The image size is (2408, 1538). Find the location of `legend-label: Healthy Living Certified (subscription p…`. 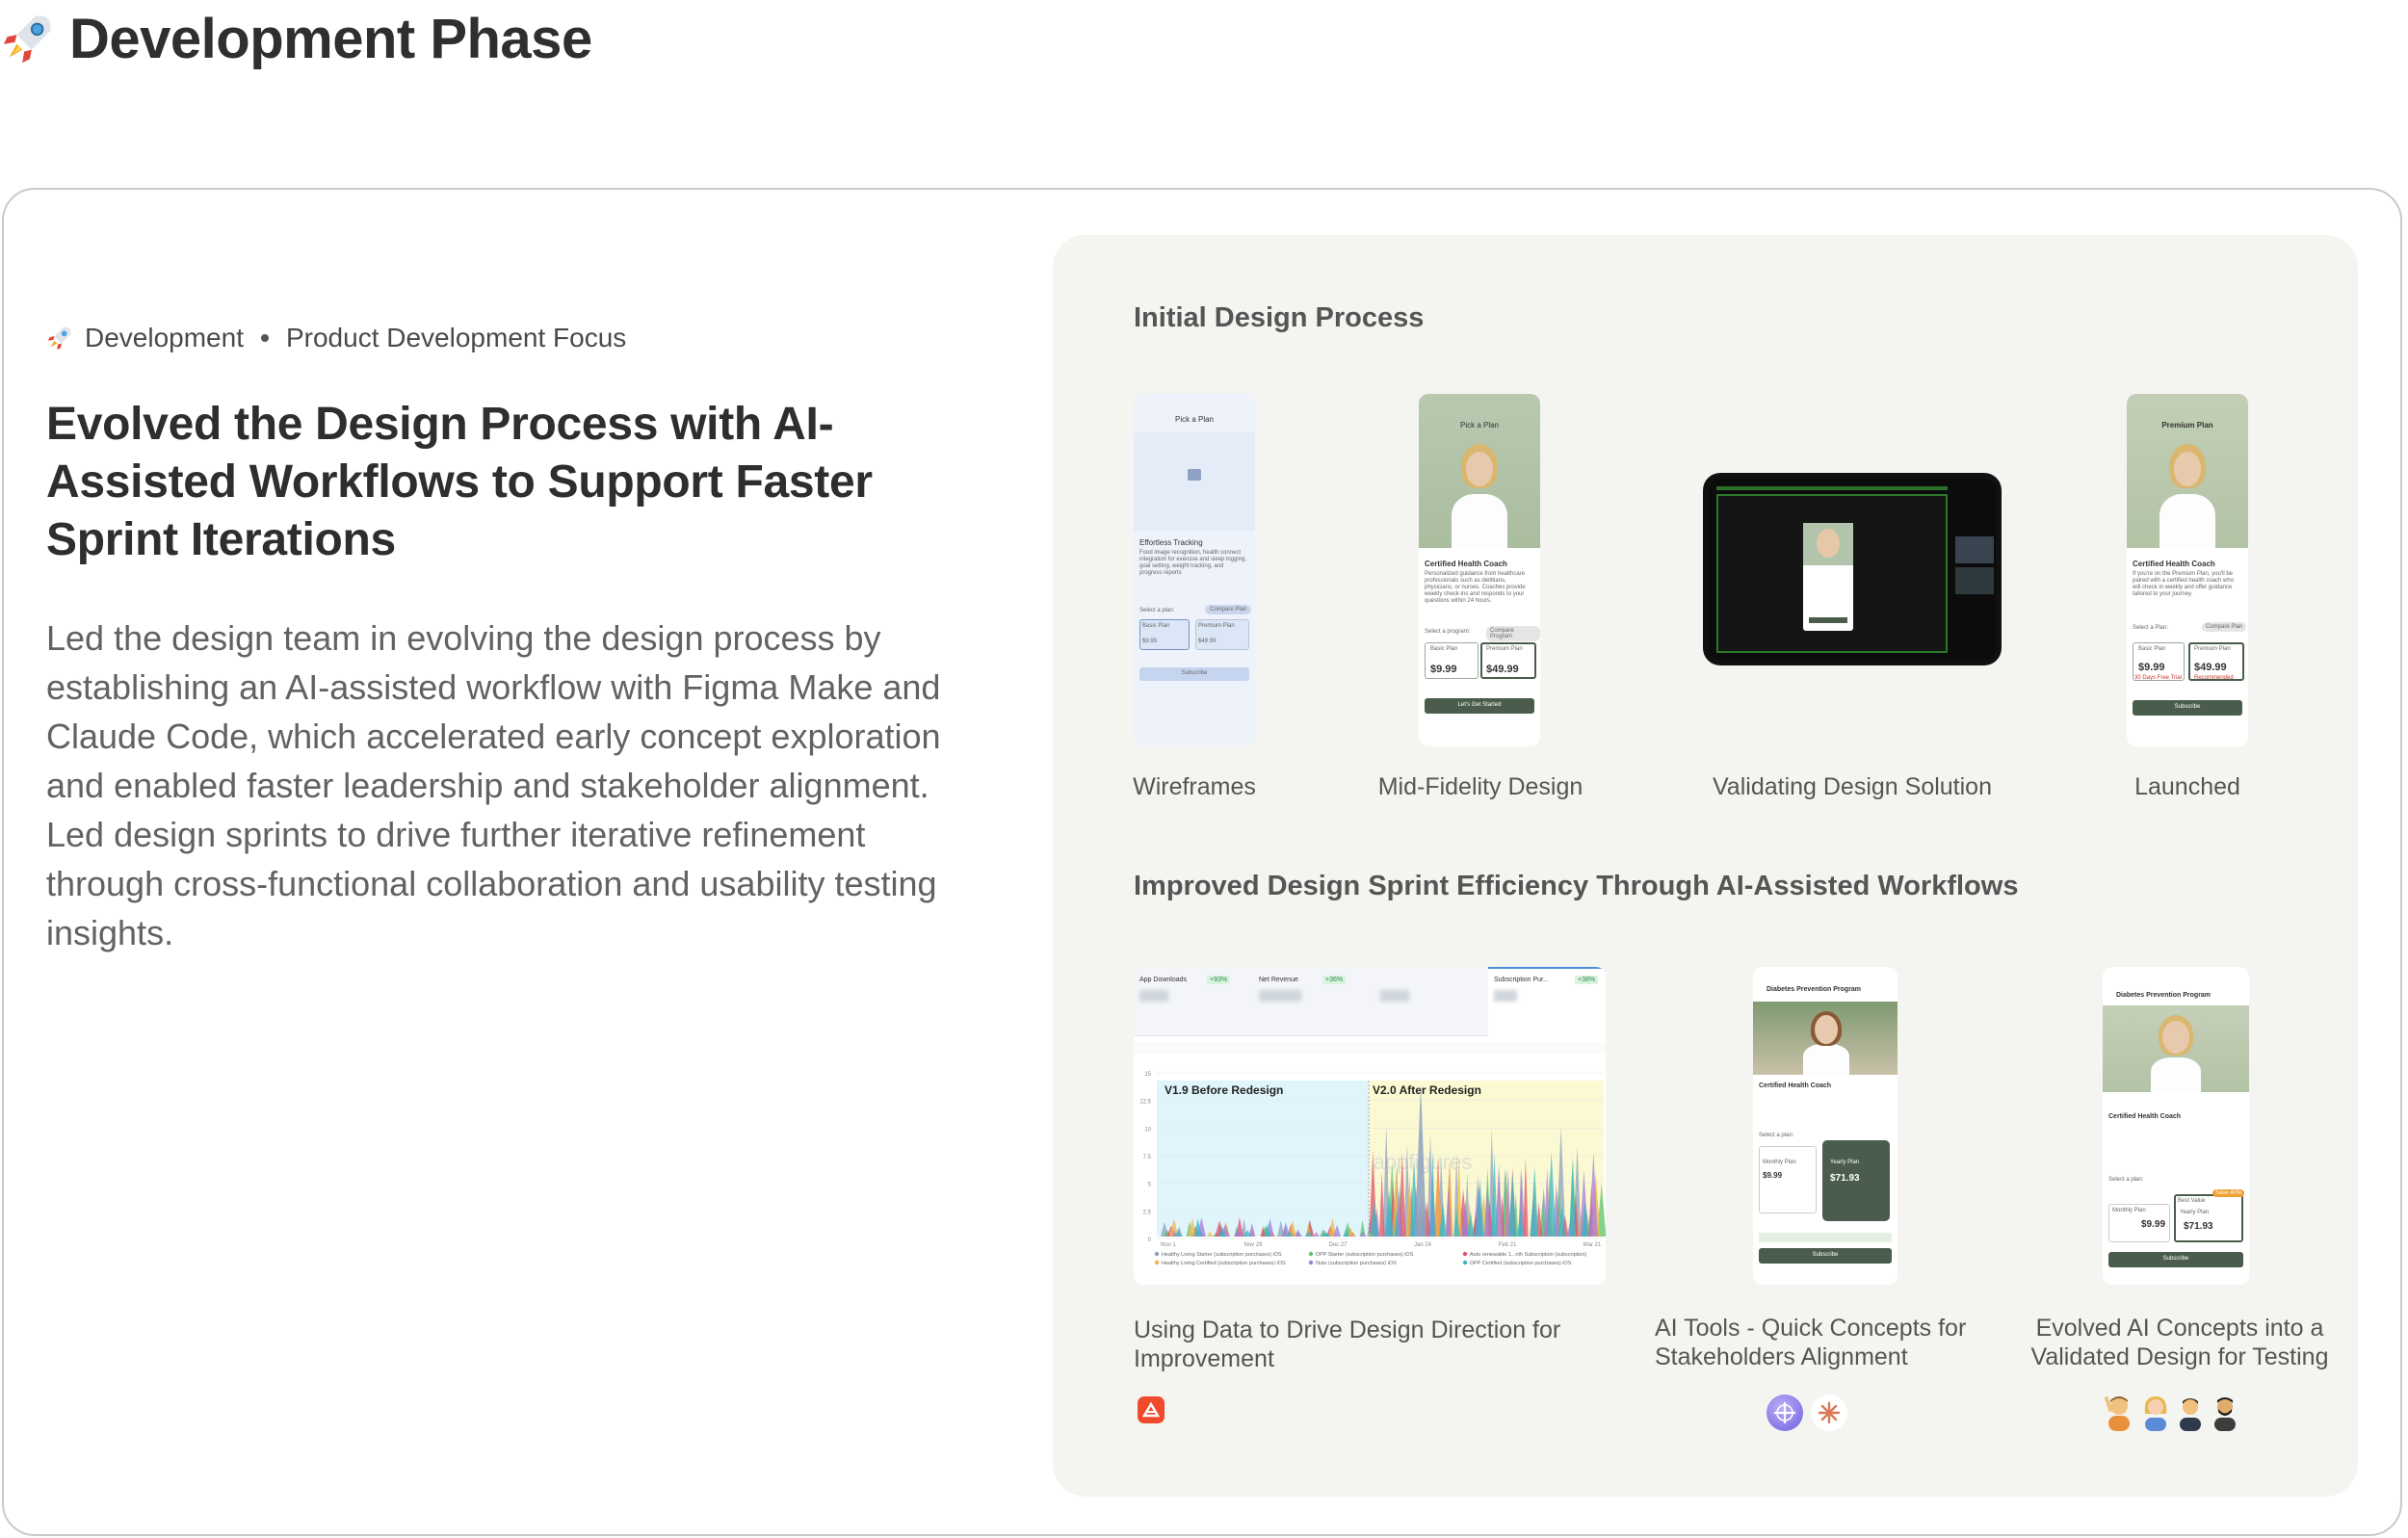

legend-label: Healthy Living Certified (subscription p… is located at coordinates (1224, 1264).